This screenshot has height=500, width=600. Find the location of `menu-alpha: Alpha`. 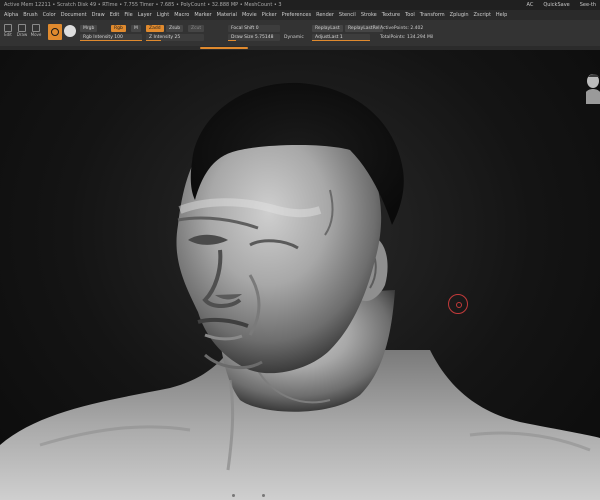

menu-alpha: Alpha is located at coordinates (11, 15).